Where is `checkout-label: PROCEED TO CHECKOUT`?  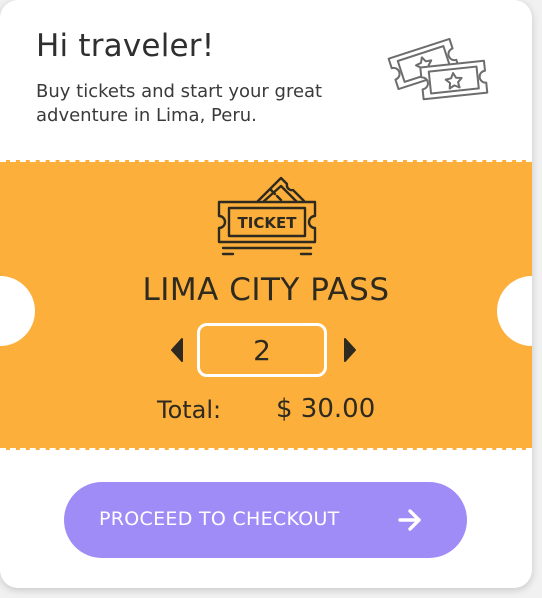 checkout-label: PROCEED TO CHECKOUT is located at coordinates (219, 519).